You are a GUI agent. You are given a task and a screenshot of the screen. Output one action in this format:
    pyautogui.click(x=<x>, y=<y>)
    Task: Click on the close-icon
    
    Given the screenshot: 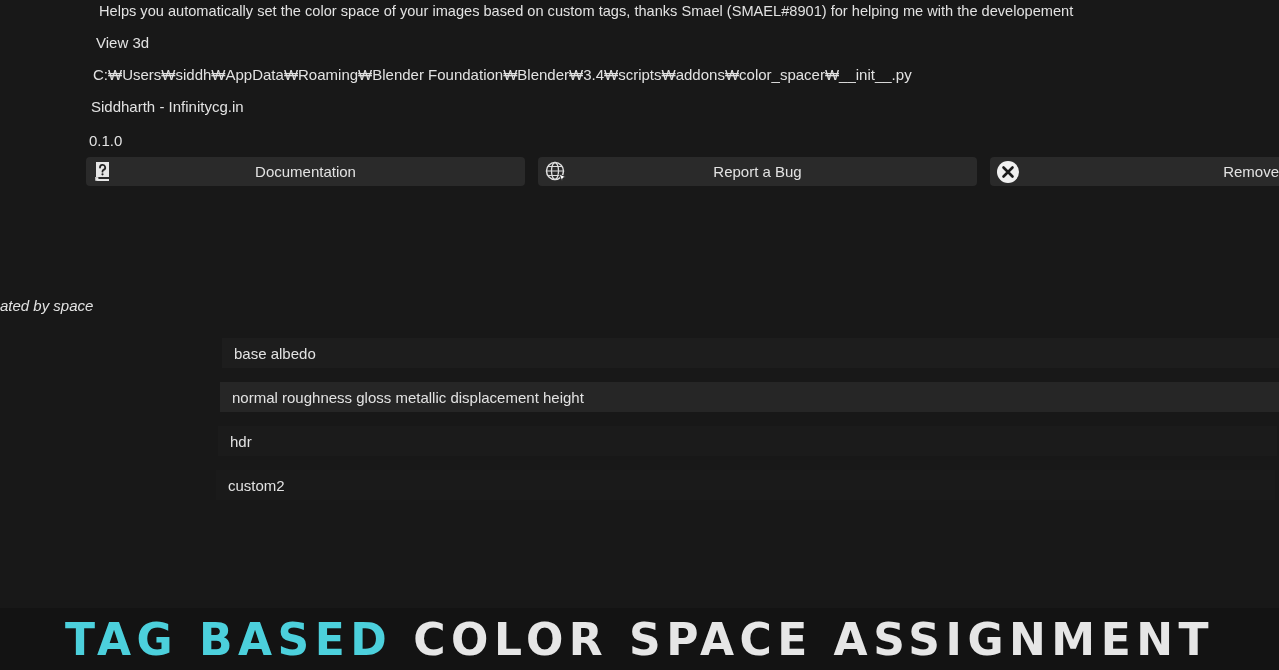 What is the action you would take?
    pyautogui.click(x=1008, y=172)
    